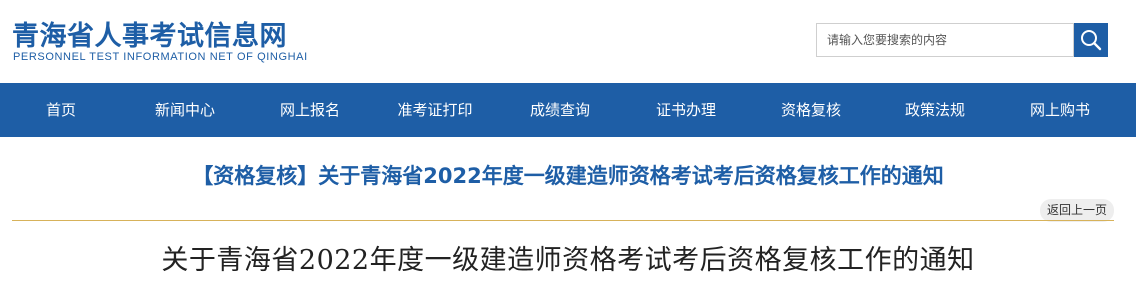 This screenshot has width=1136, height=286. Describe the element at coordinates (686, 110) in the screenshot. I see `nav-item-certificate: 证书办理` at that location.